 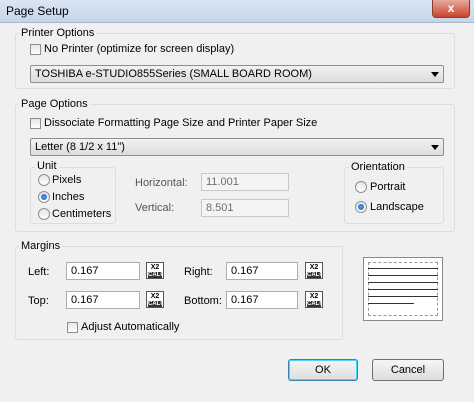 I want to click on top-margin-value: 0.167, so click(x=85, y=300).